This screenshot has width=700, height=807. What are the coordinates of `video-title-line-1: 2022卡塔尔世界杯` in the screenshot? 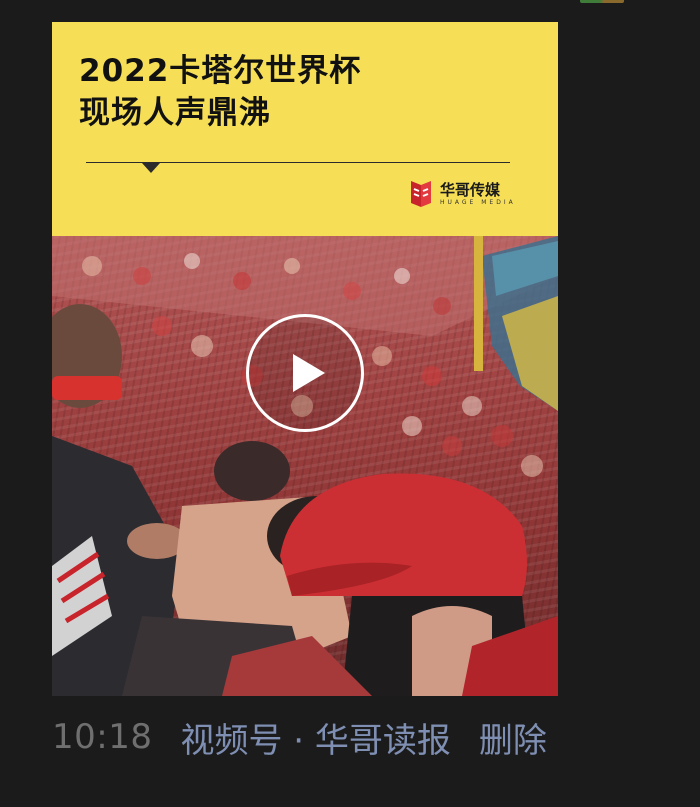 It's located at (220, 71).